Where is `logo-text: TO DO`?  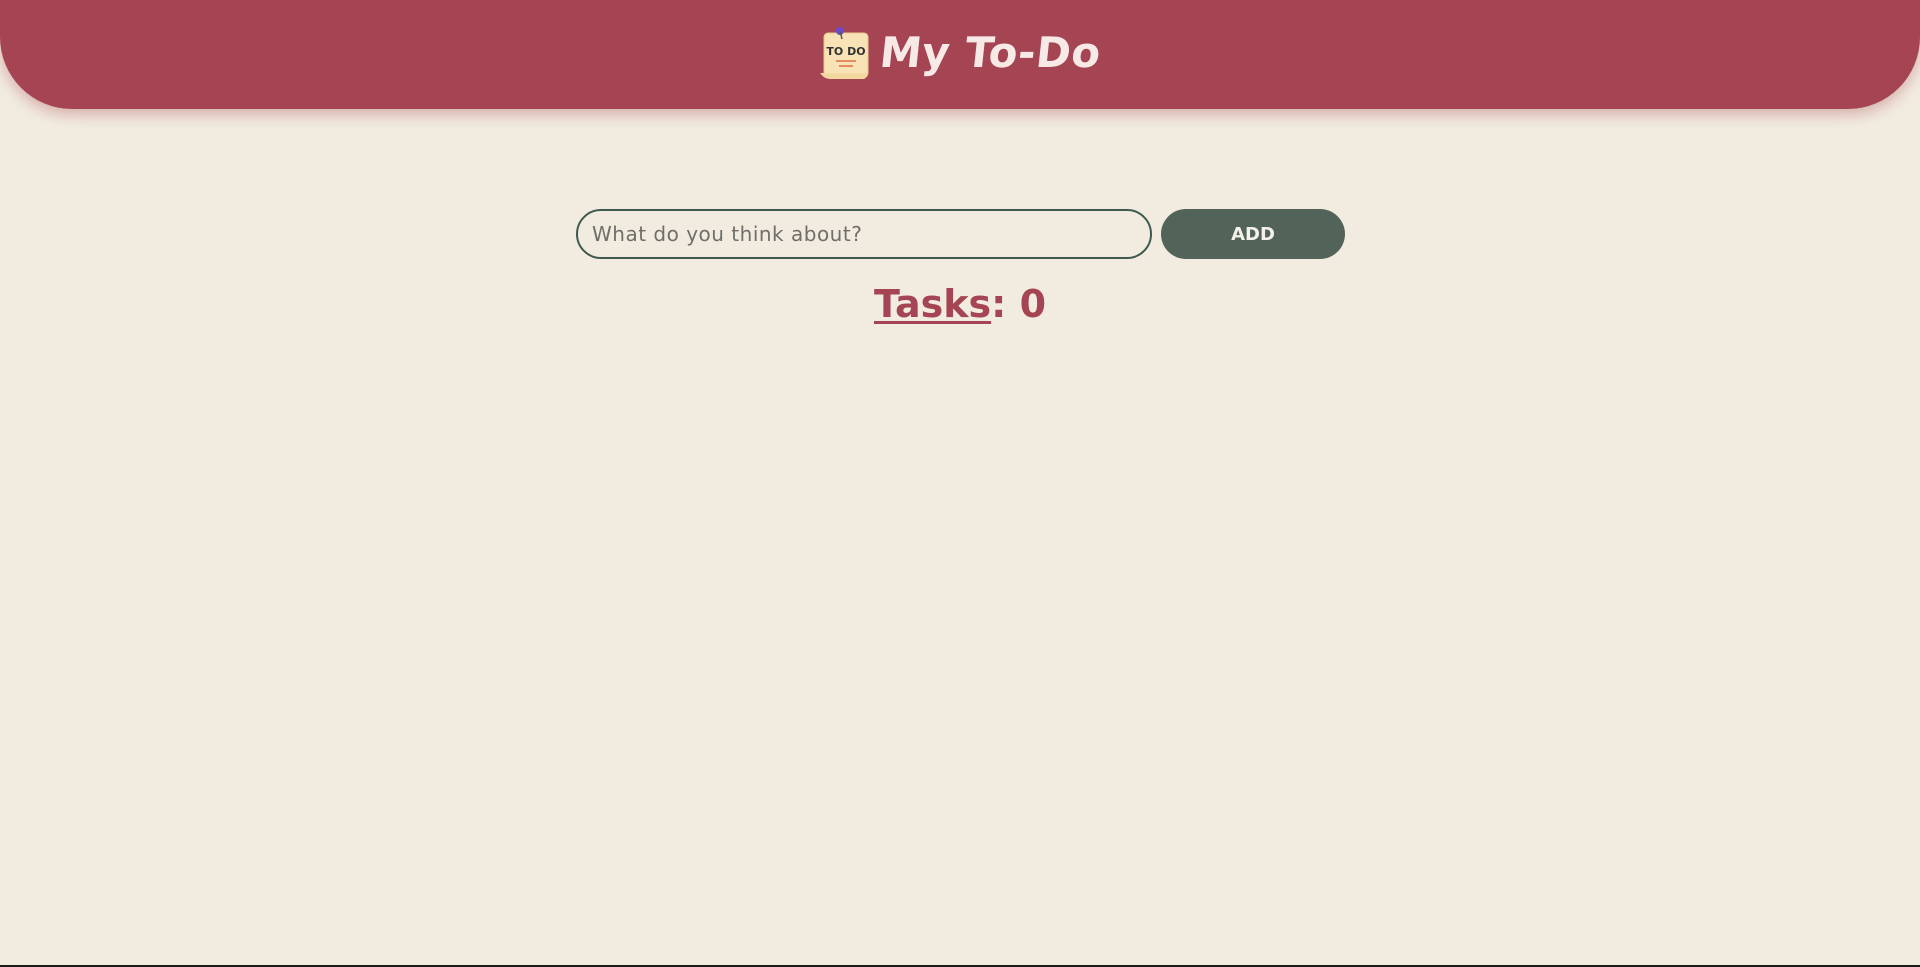
logo-text: TO DO is located at coordinates (845, 51).